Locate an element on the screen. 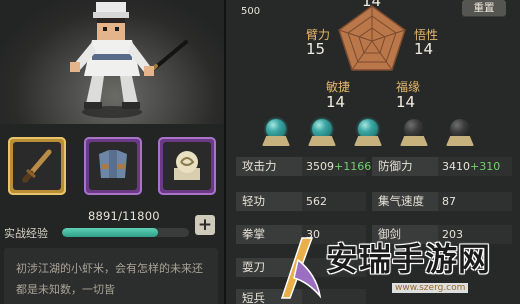  stat-row-attack: 攻击力 3509+1166 is located at coordinates (303, 166).